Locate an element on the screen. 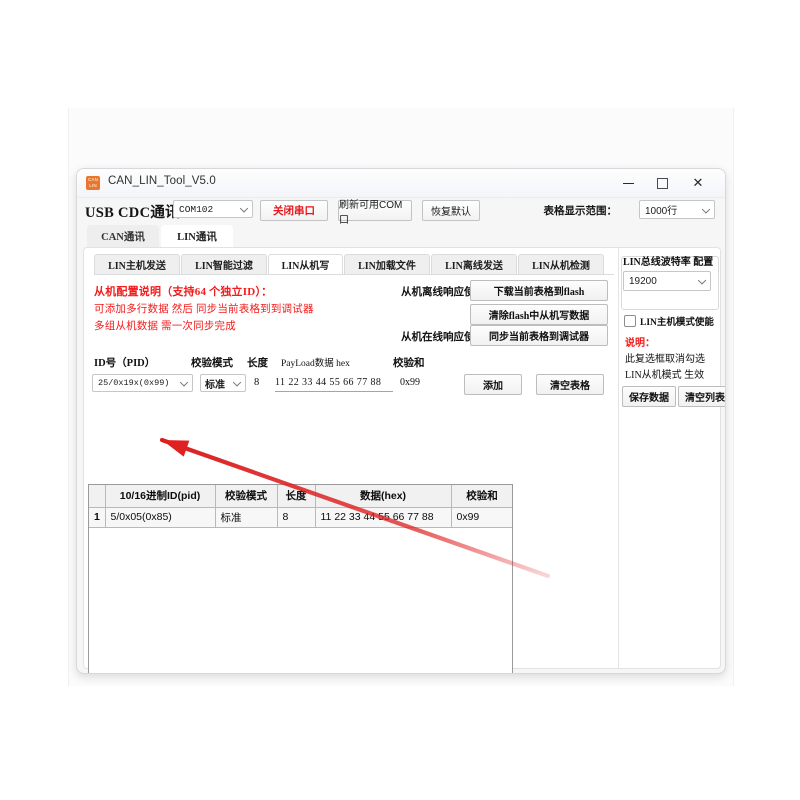  checkbox-icon is located at coordinates (630, 321).